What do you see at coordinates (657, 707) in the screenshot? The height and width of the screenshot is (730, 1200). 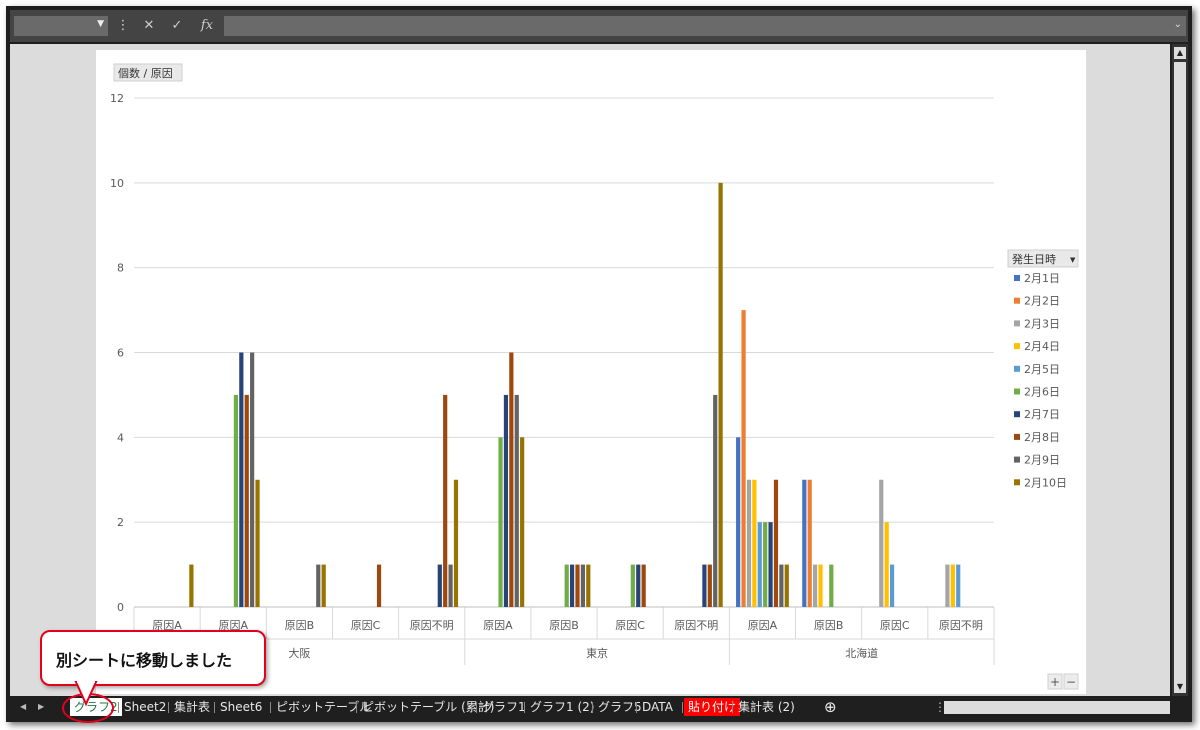 I see `sheet-tab: DATA` at bounding box center [657, 707].